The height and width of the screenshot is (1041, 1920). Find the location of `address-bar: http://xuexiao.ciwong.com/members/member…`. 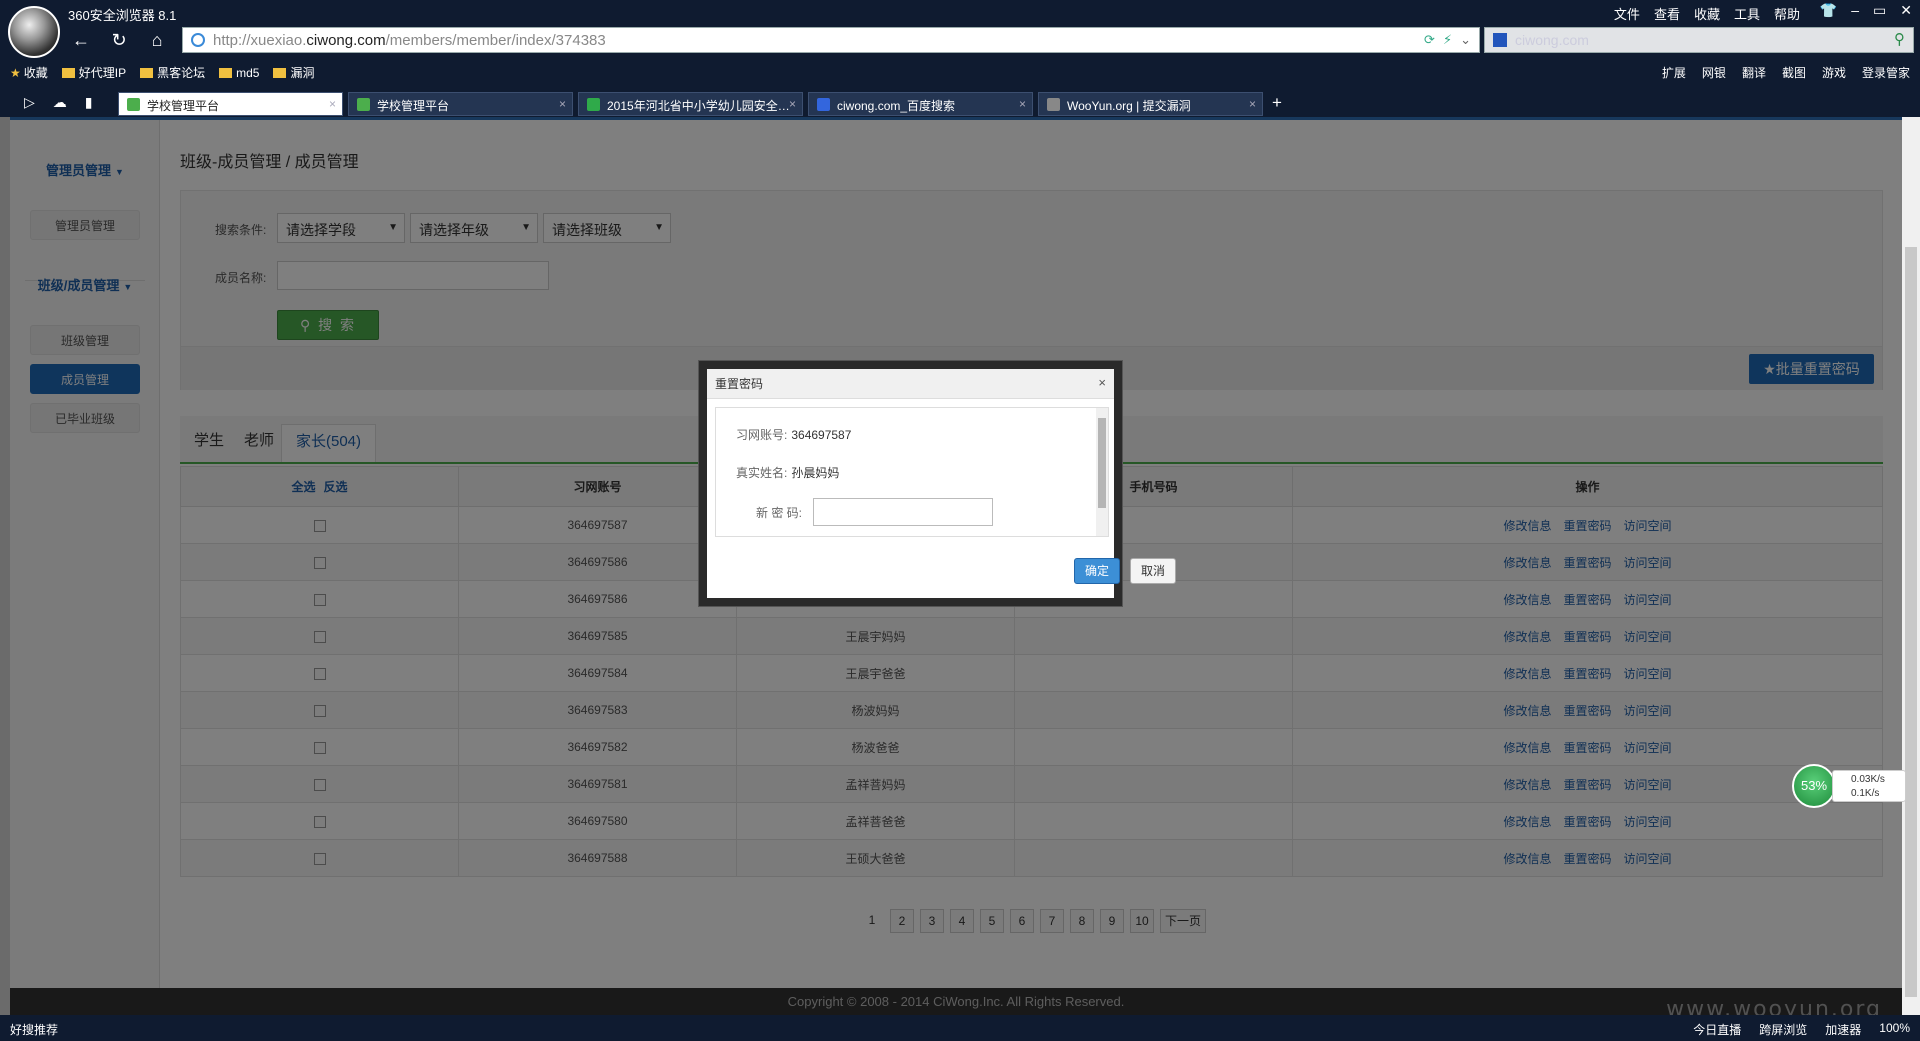

address-bar: http://xuexiao.ciwong.com/members/member… is located at coordinates (831, 40).